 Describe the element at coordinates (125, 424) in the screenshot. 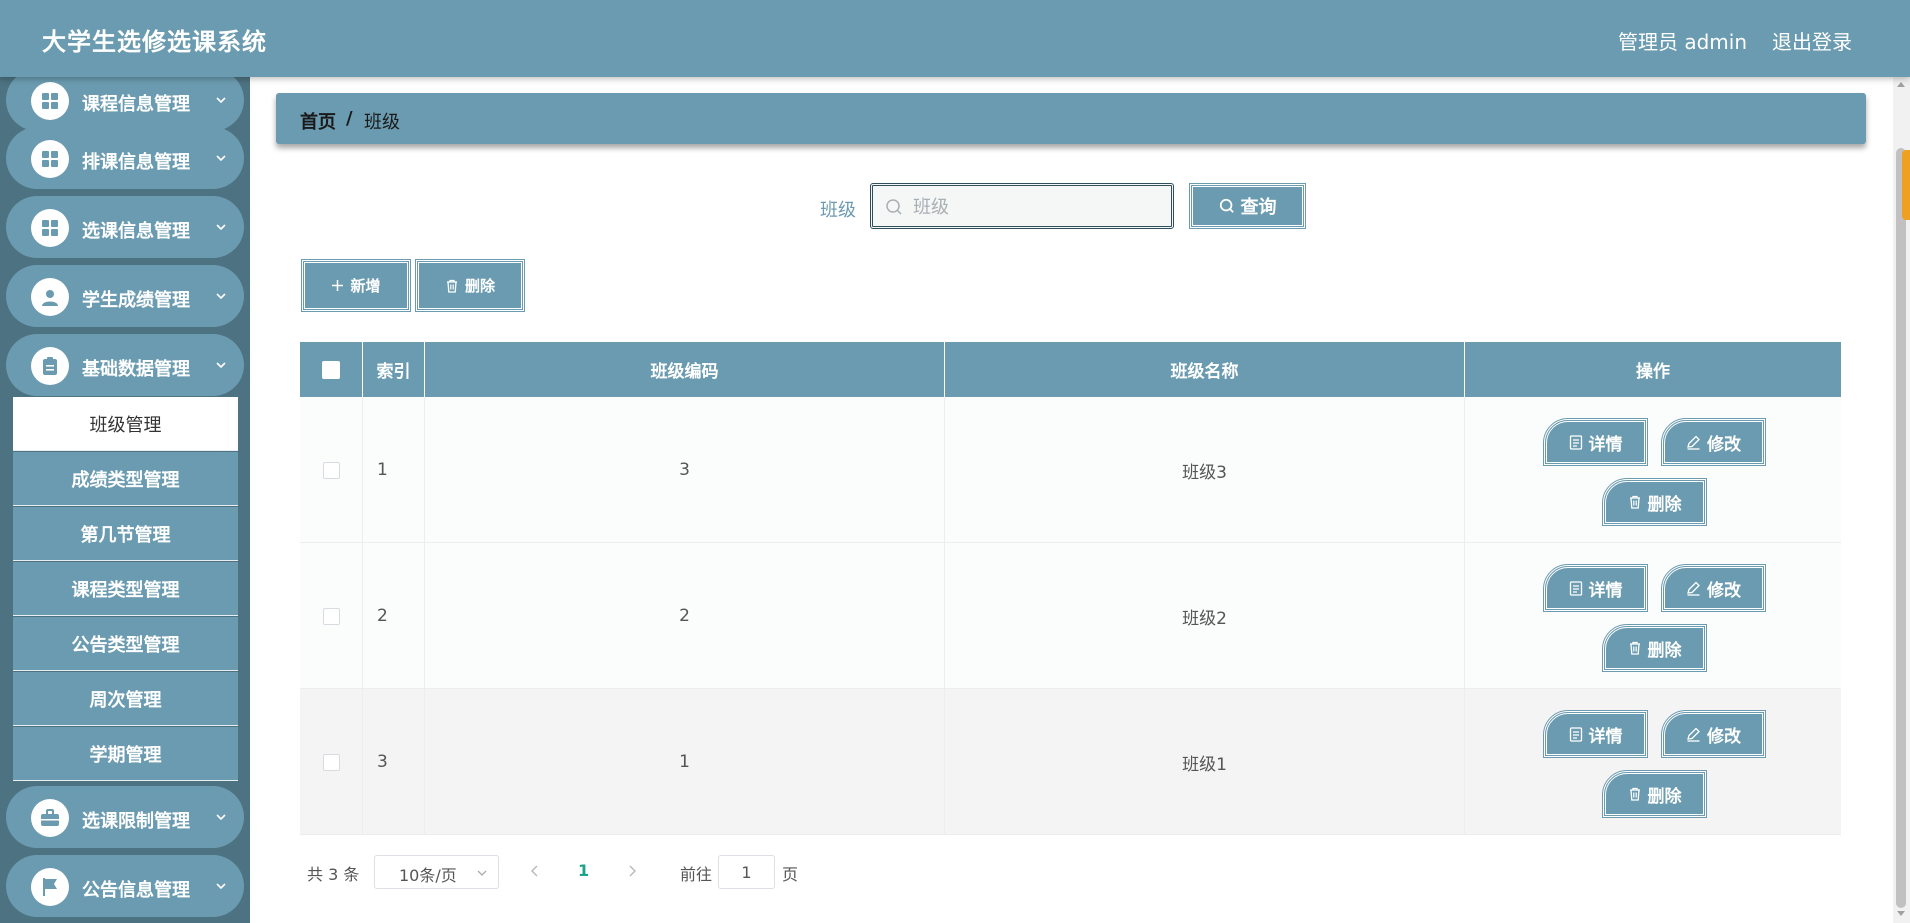

I see `submenu-class-management: 班级管理` at that location.